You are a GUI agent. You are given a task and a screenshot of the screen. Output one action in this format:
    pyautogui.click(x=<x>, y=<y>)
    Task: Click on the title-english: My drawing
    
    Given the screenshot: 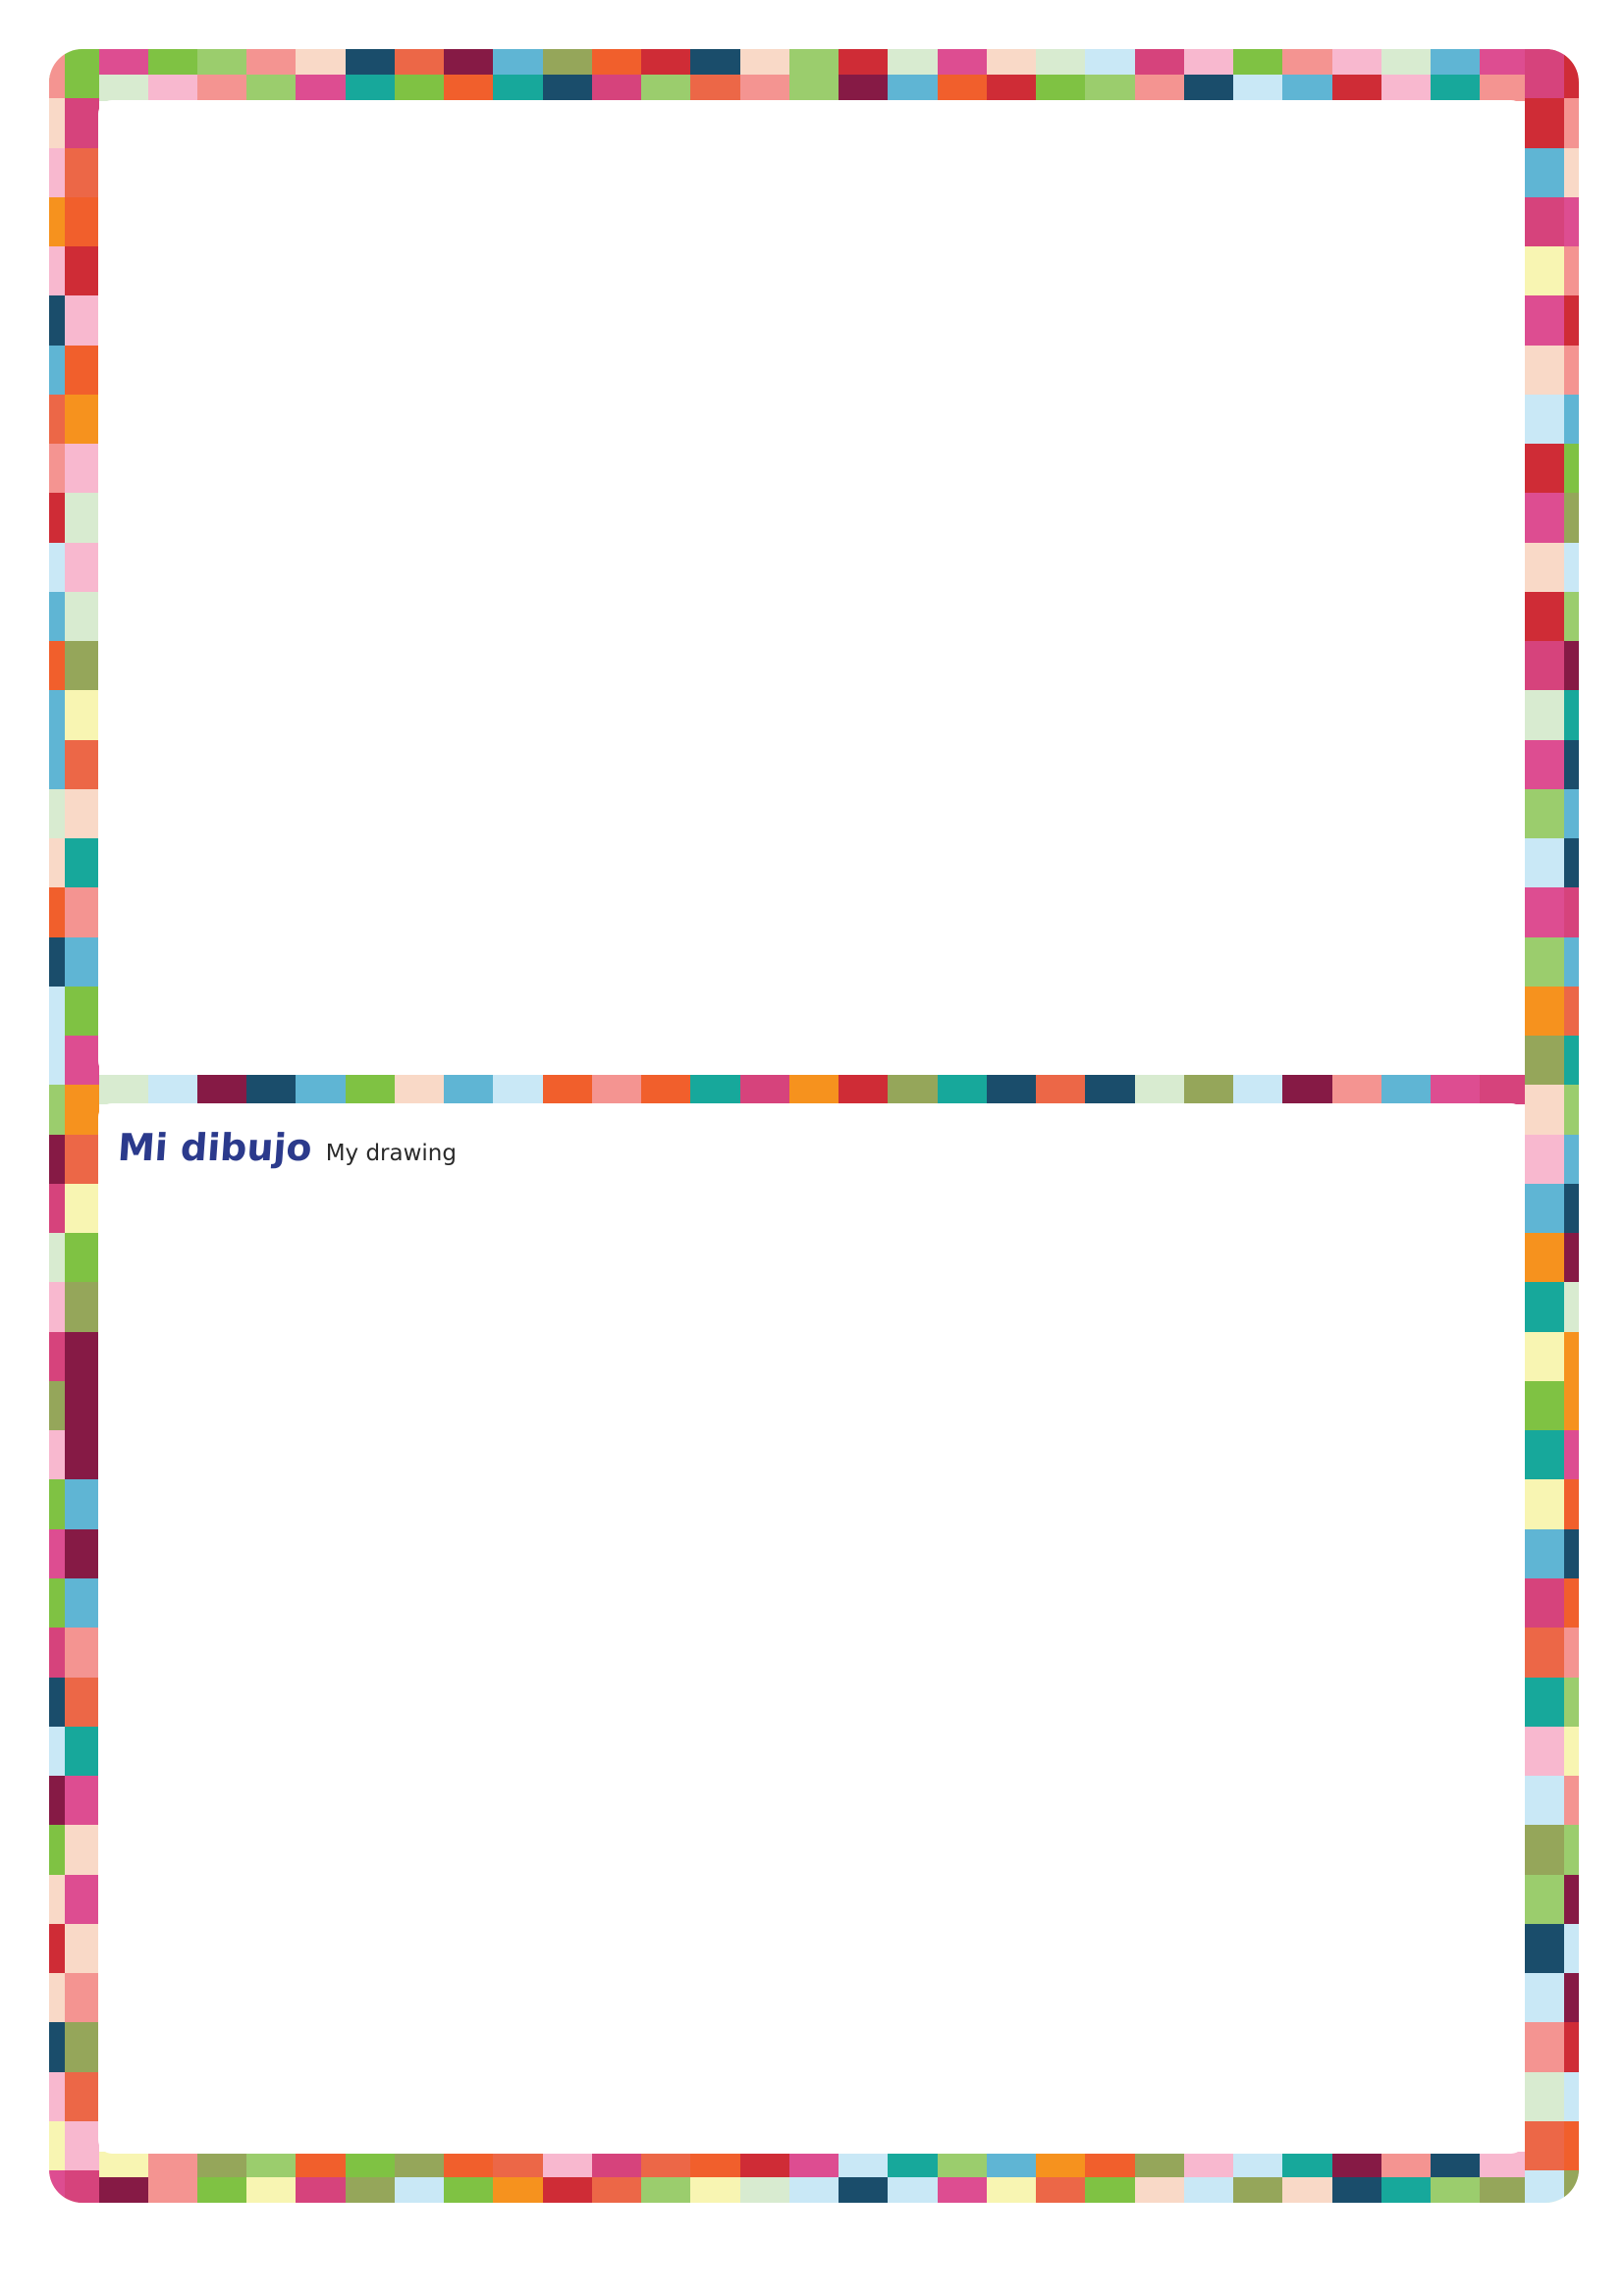 What is the action you would take?
    pyautogui.click(x=391, y=1153)
    